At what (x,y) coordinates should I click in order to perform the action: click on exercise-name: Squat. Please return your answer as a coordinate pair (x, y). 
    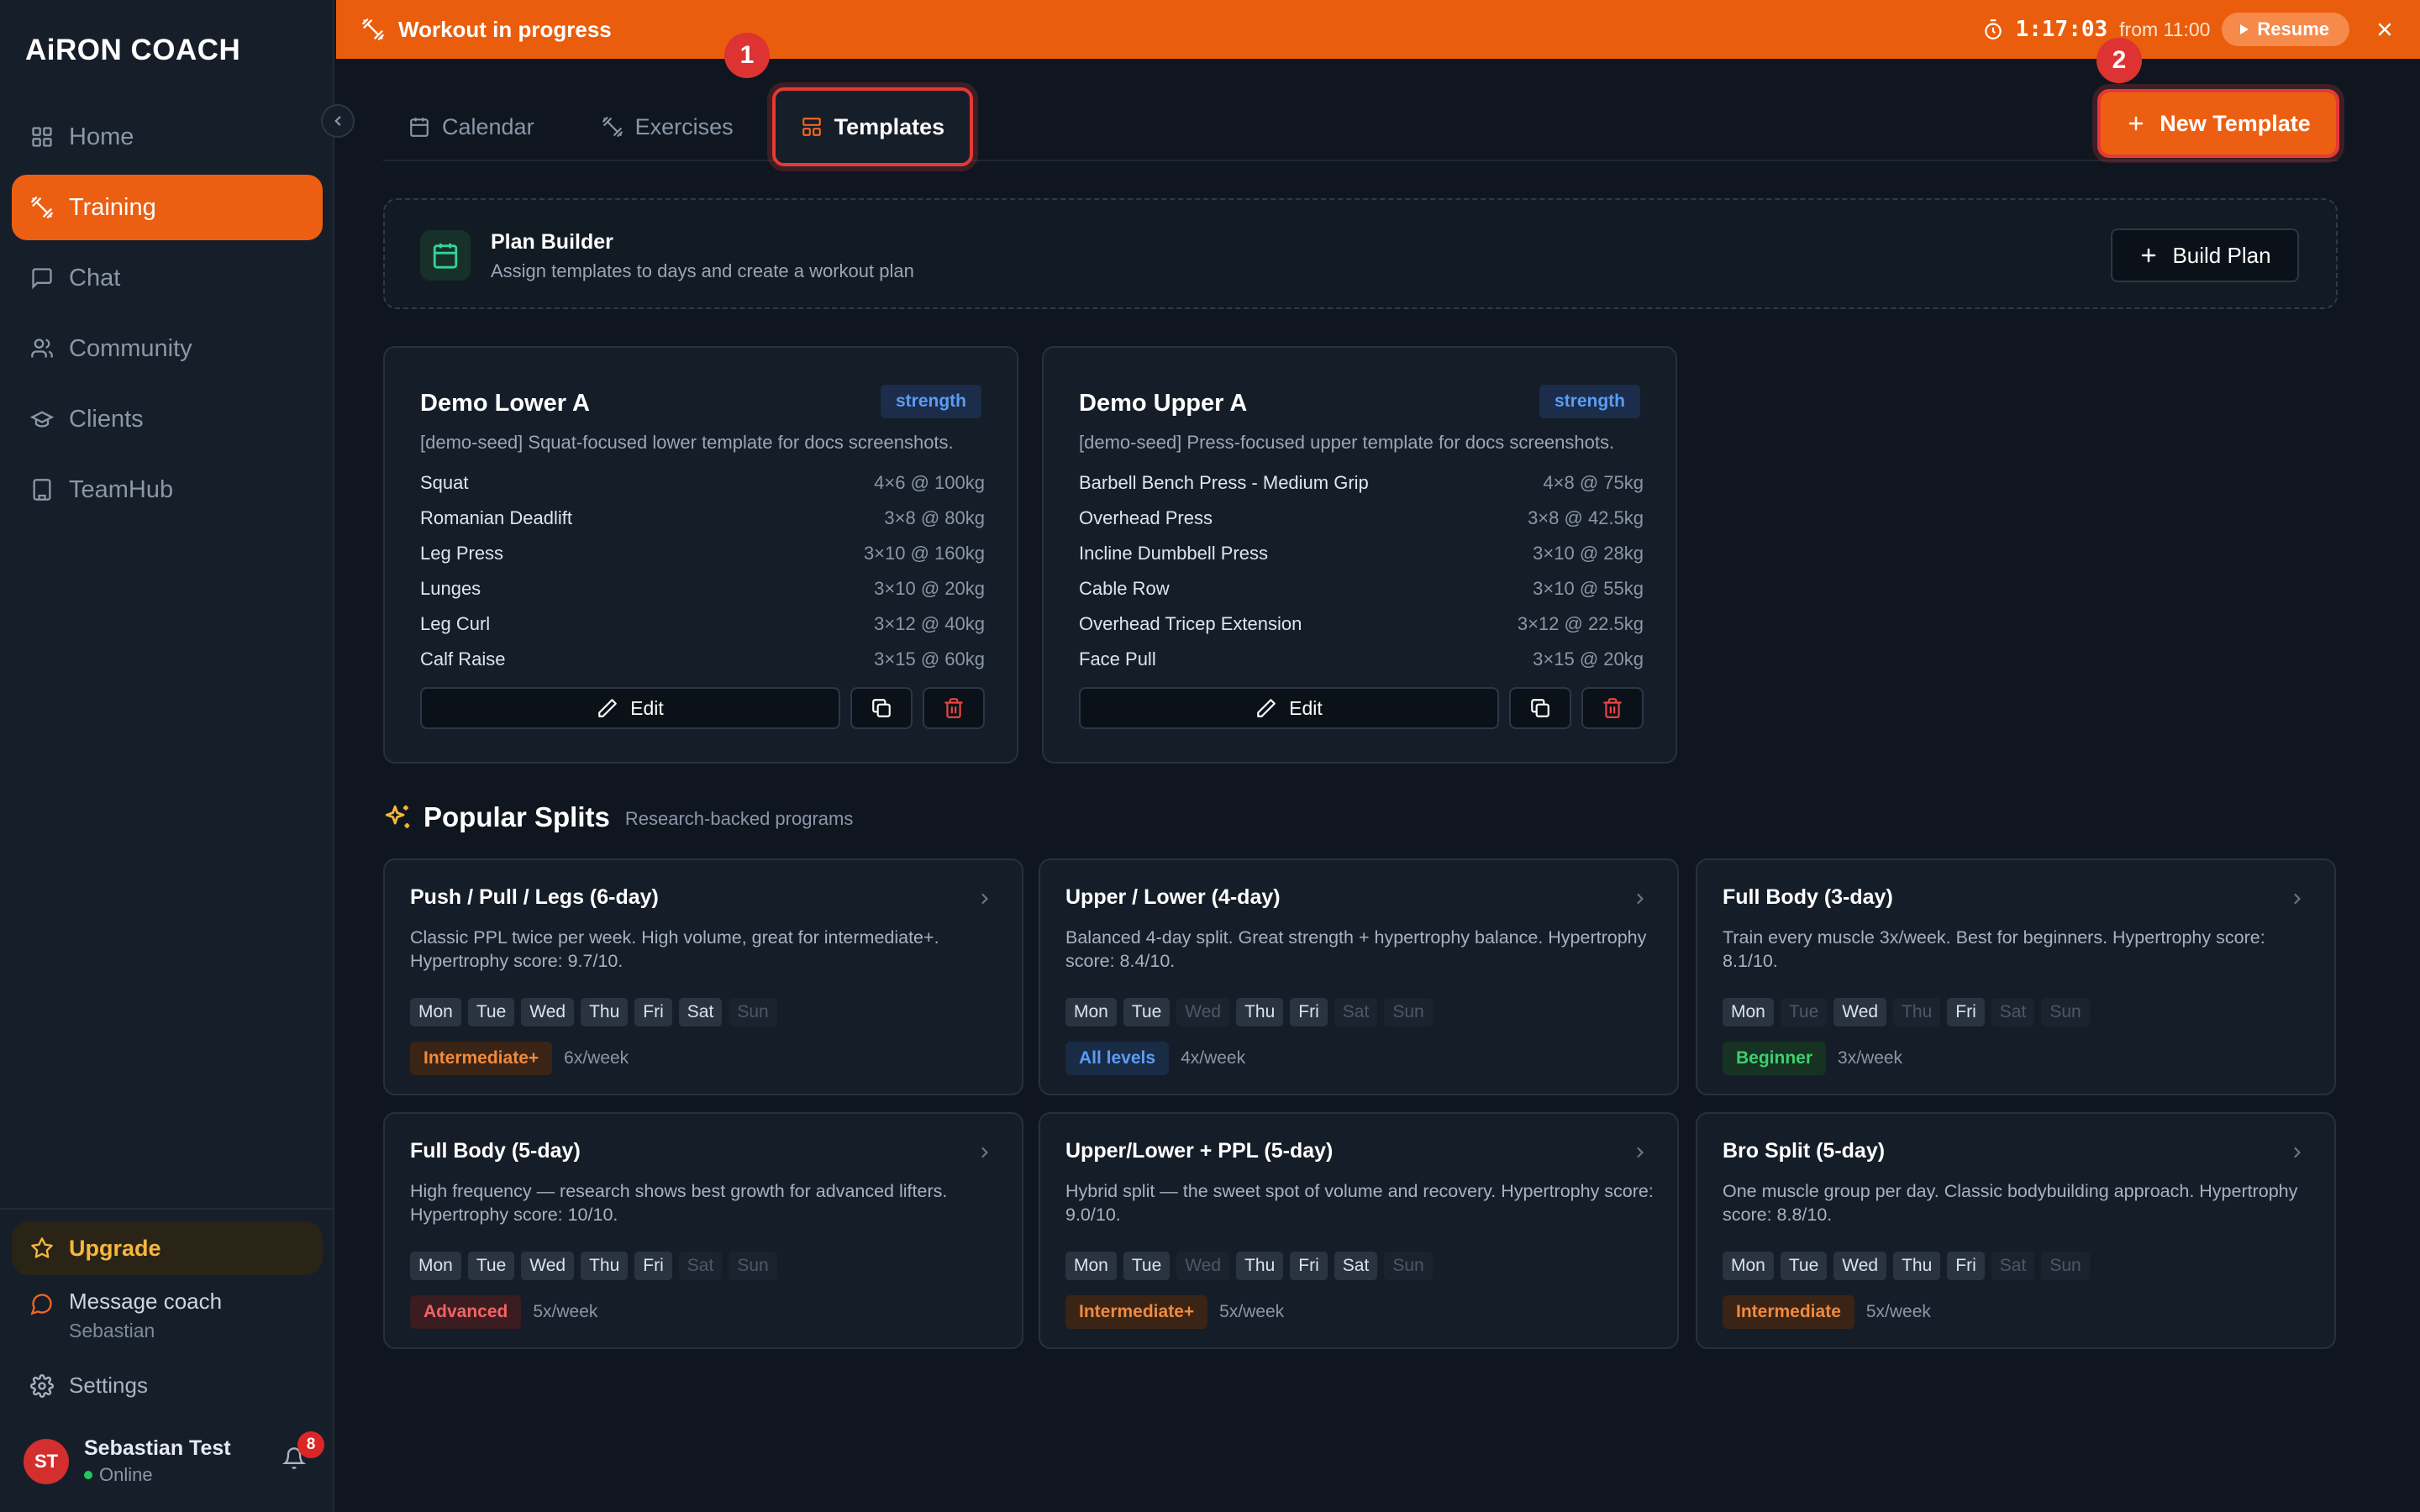
    Looking at the image, I should click on (445, 482).